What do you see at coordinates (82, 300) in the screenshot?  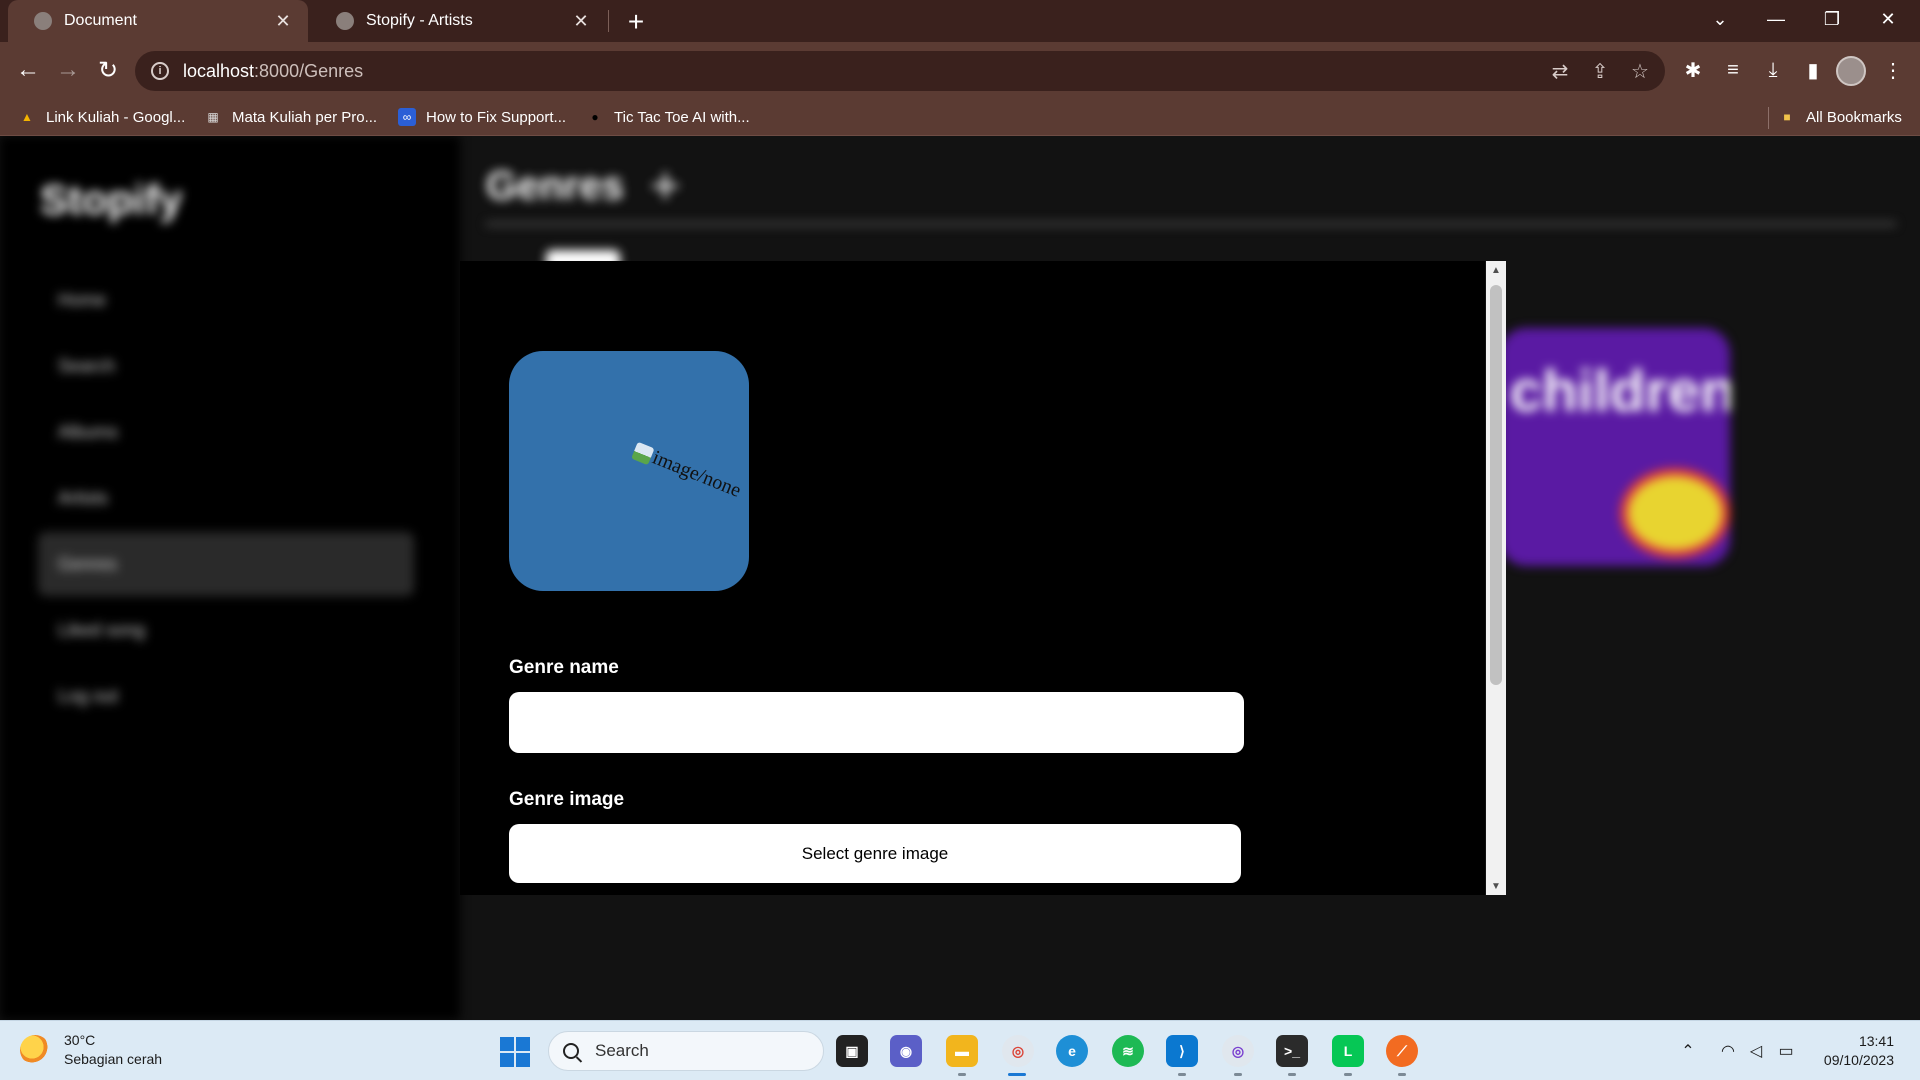 I see `sidebar-item-home: Home` at bounding box center [82, 300].